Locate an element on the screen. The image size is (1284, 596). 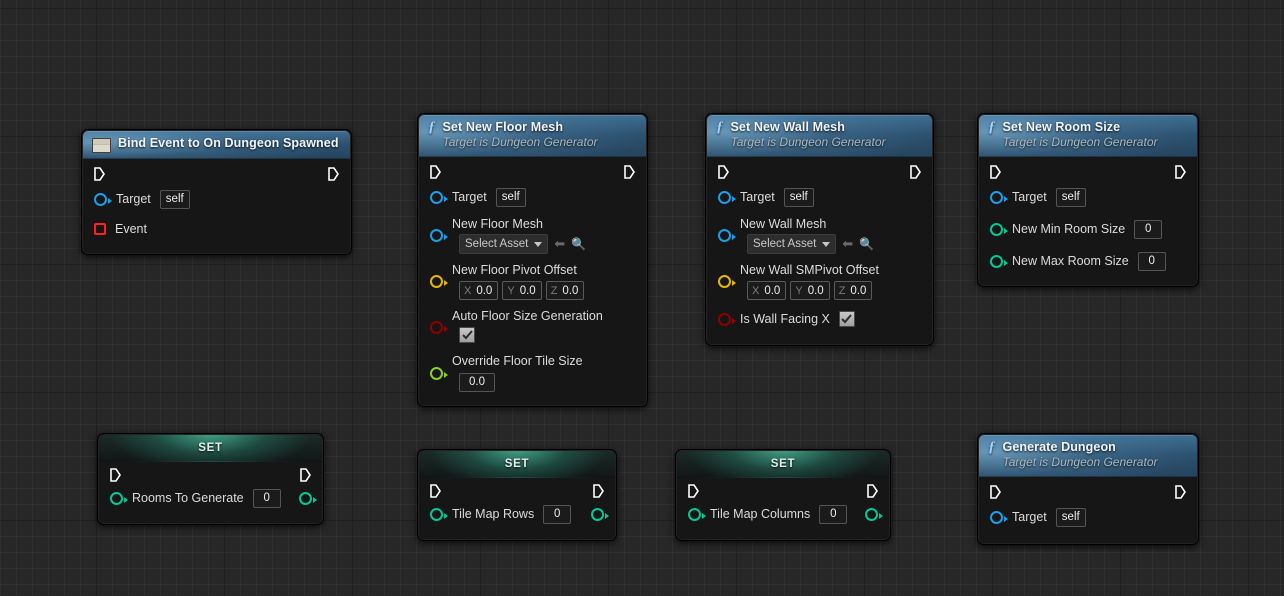
axis-label-x: X is located at coordinates (756, 290).